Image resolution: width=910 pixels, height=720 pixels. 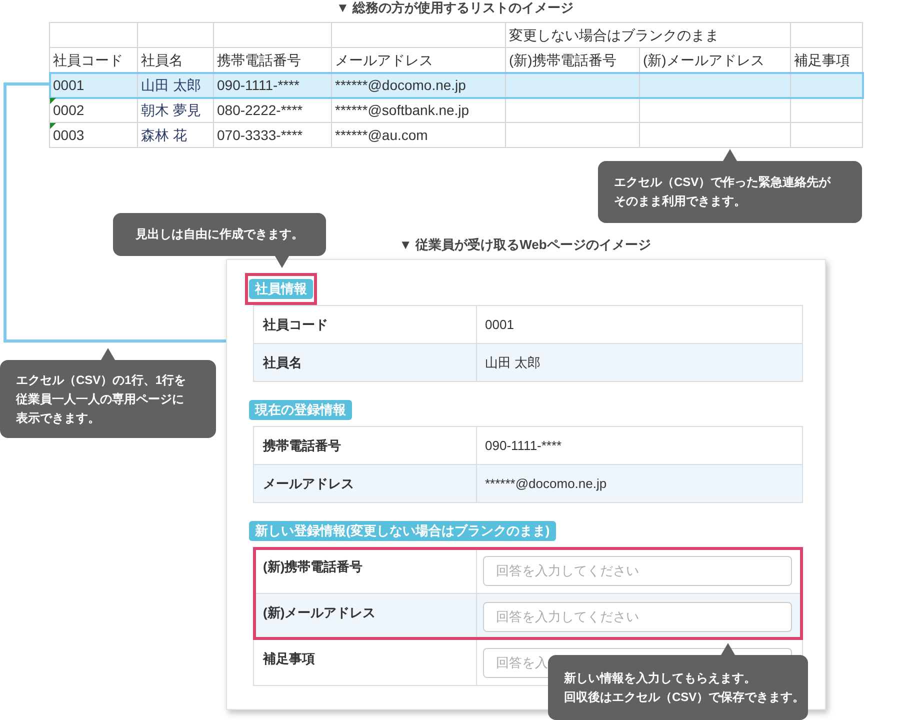 I want to click on list-title: ▼ 総務の方が使用するリストのイメージ, so click(x=455, y=7).